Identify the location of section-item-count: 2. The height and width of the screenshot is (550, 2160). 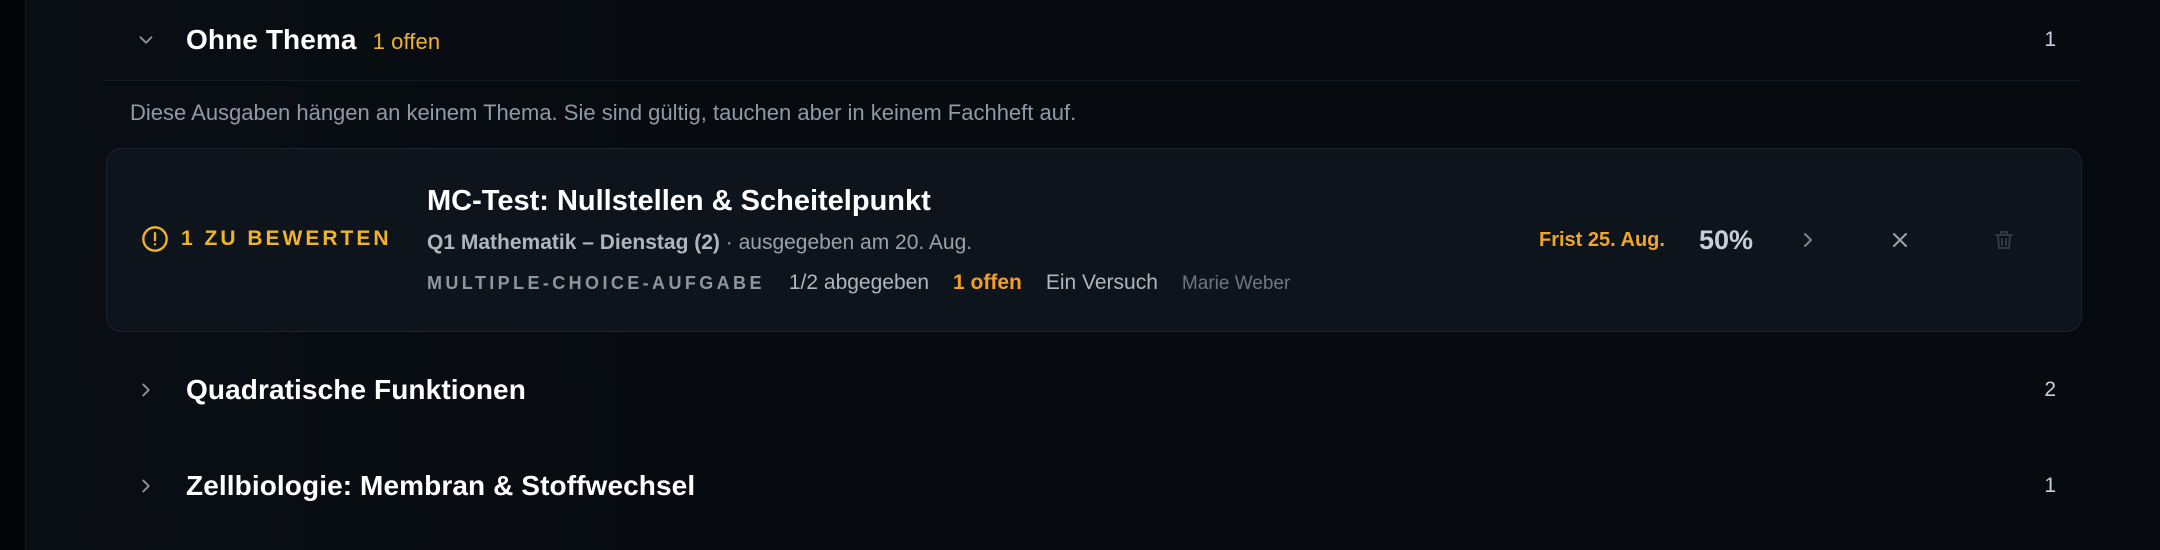
(2050, 389).